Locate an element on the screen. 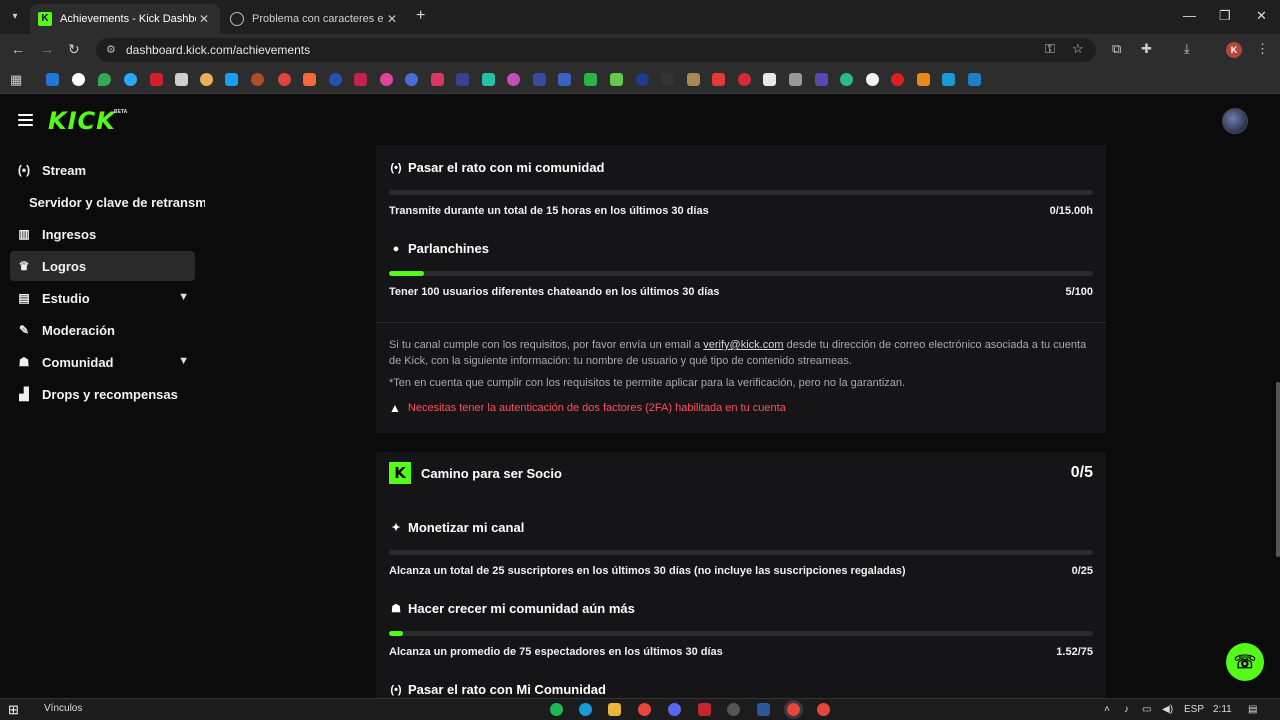  bookmark-mic-icon is located at coordinates (309, 79).